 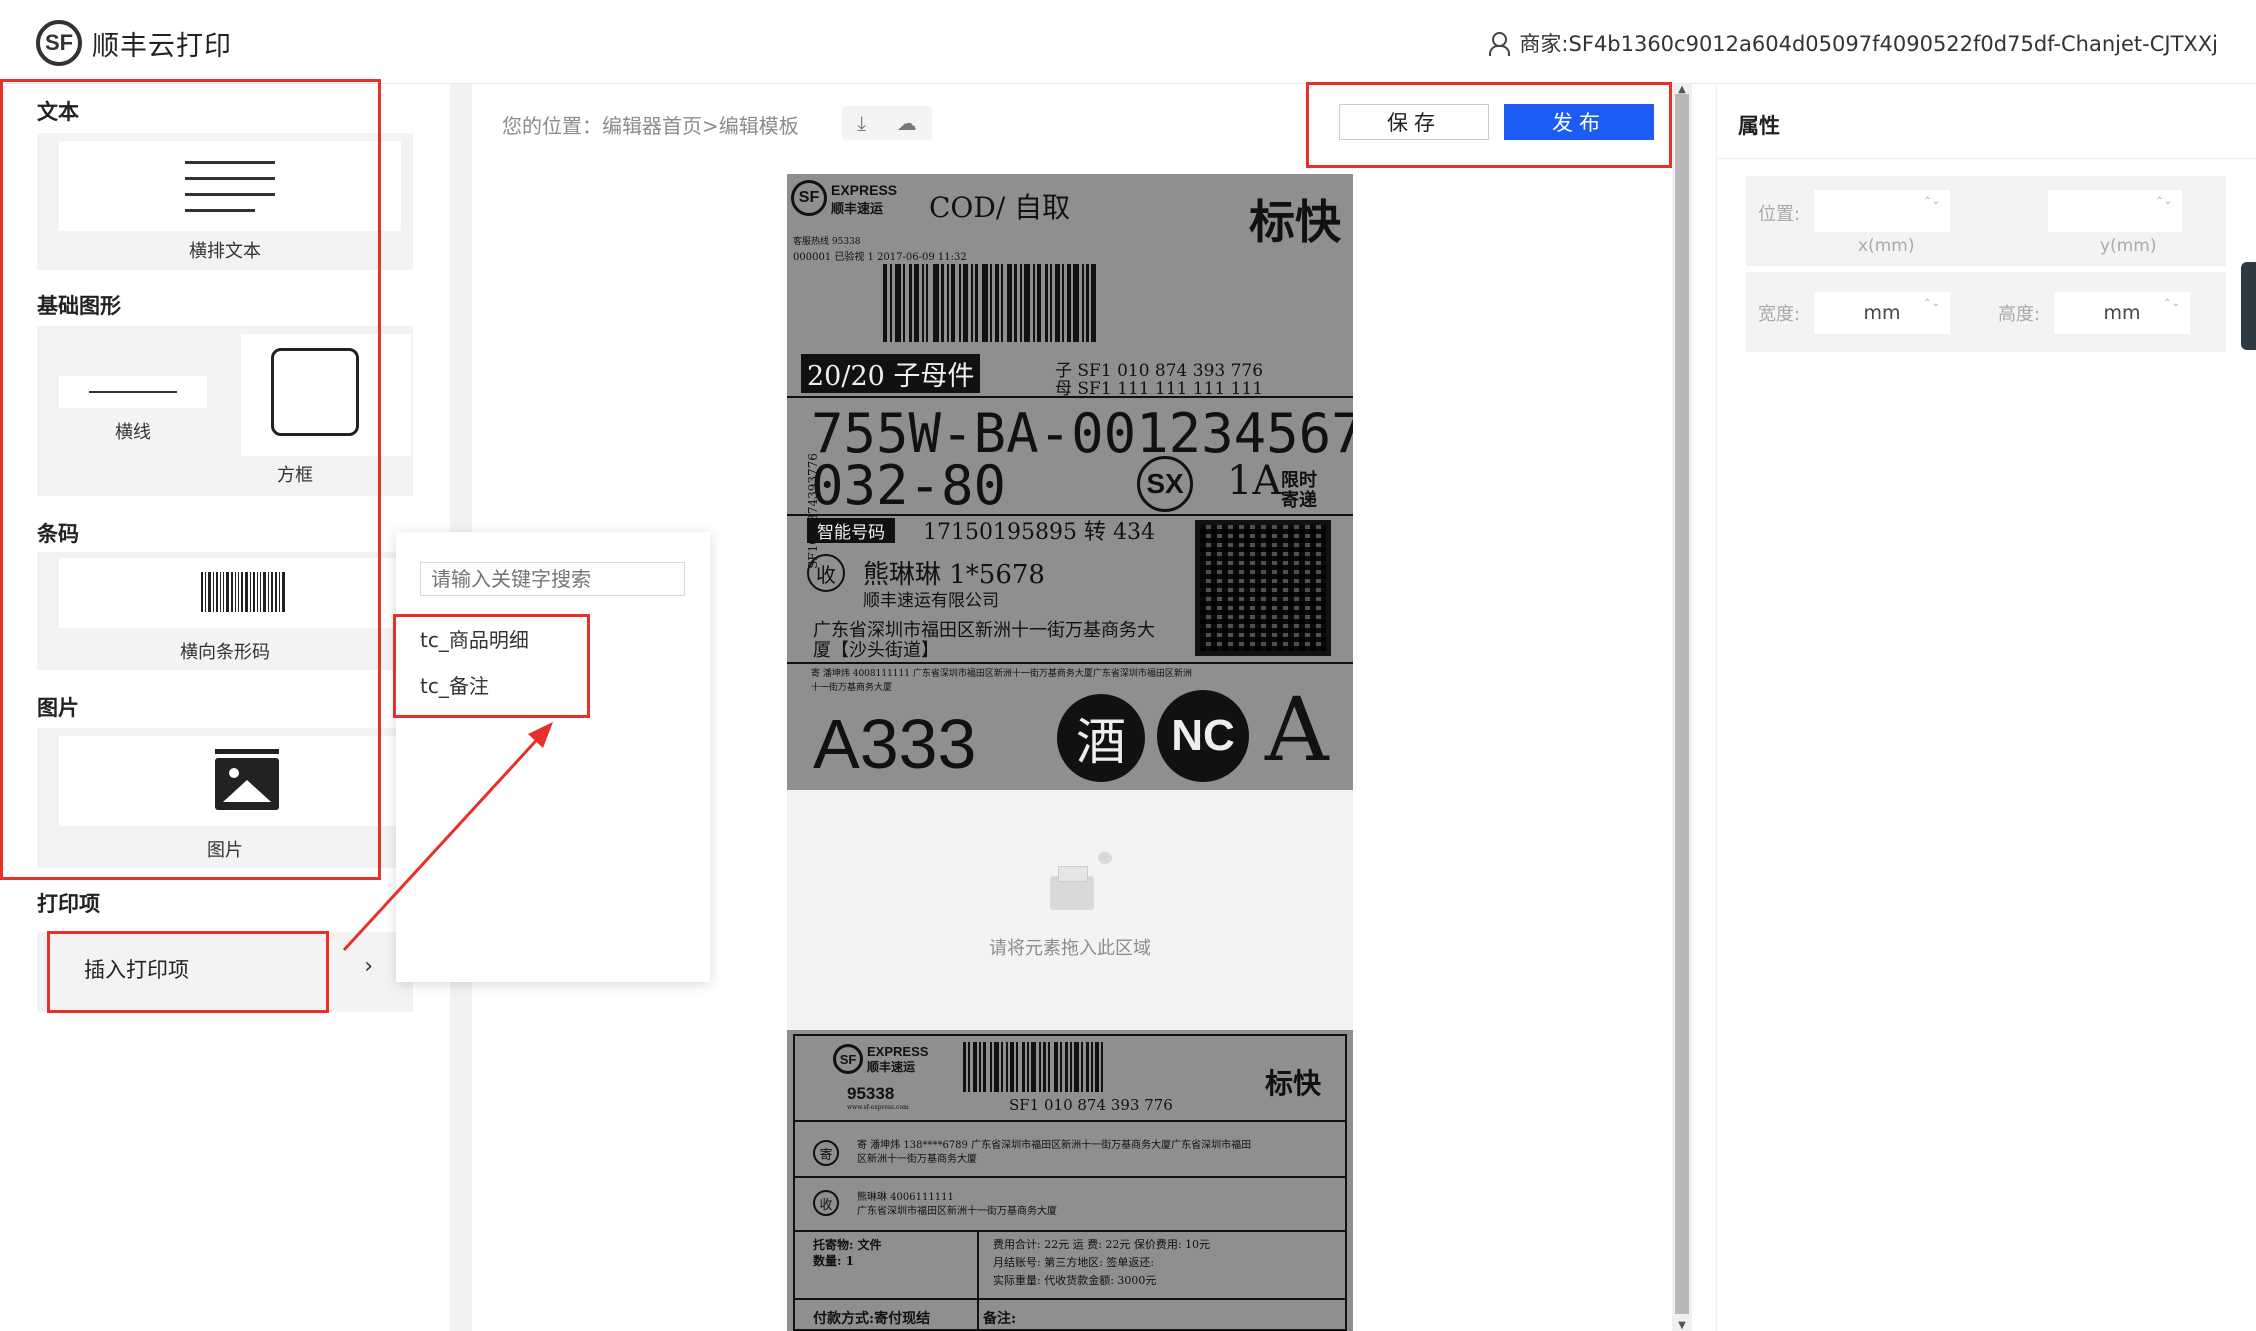 I want to click on section-title-shapes: 基础图形, so click(x=79, y=306).